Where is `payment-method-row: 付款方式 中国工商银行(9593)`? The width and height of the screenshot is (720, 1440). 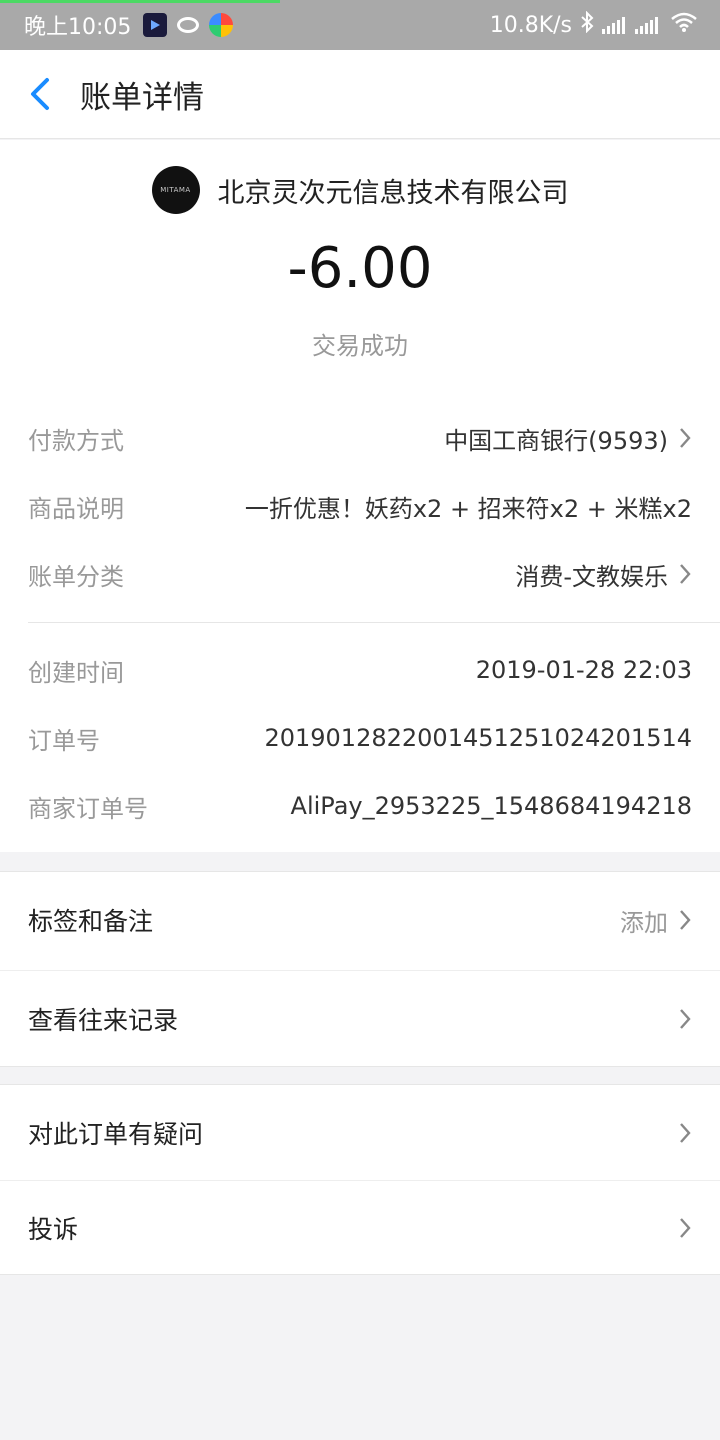 payment-method-row: 付款方式 中国工商银行(9593) is located at coordinates (360, 438).